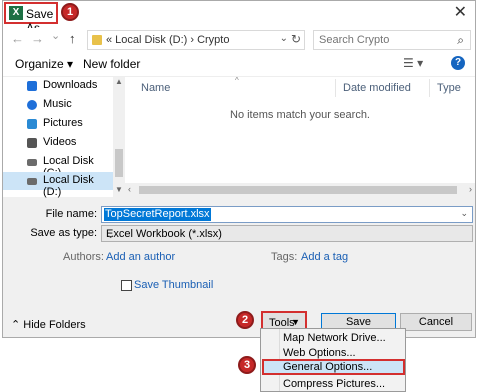 This screenshot has height=392, width=478. What do you see at coordinates (70, 12) in the screenshot?
I see `step-marker-1: 1` at bounding box center [70, 12].